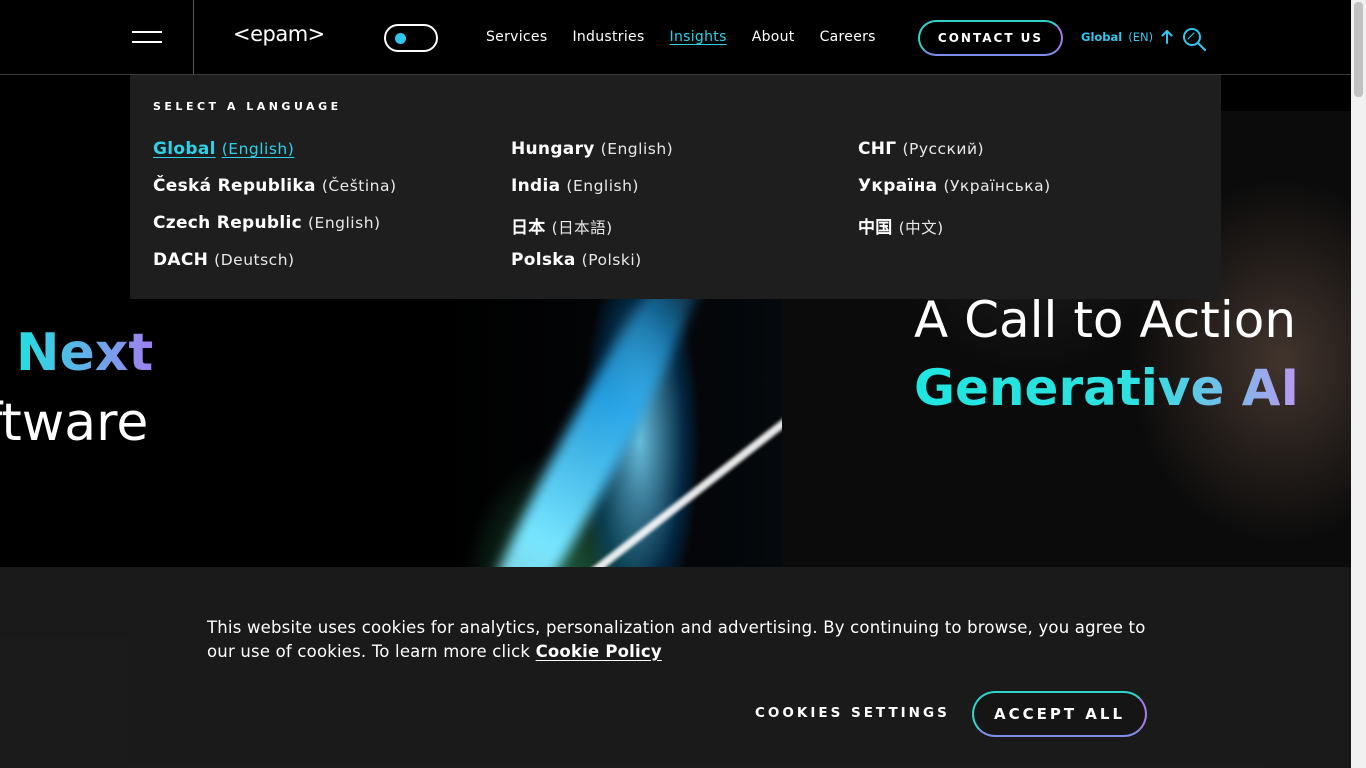 This screenshot has height=768, width=1366. I want to click on language-region: India, so click(536, 186).